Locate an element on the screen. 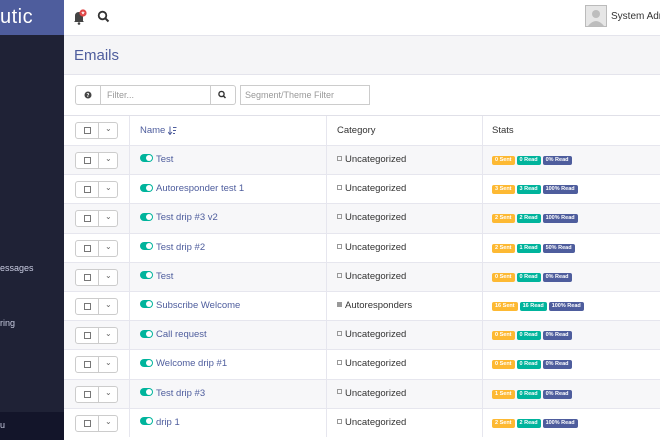 Image resolution: width=660 pixels, height=440 pixels. filter-search-button is located at coordinates (223, 95).